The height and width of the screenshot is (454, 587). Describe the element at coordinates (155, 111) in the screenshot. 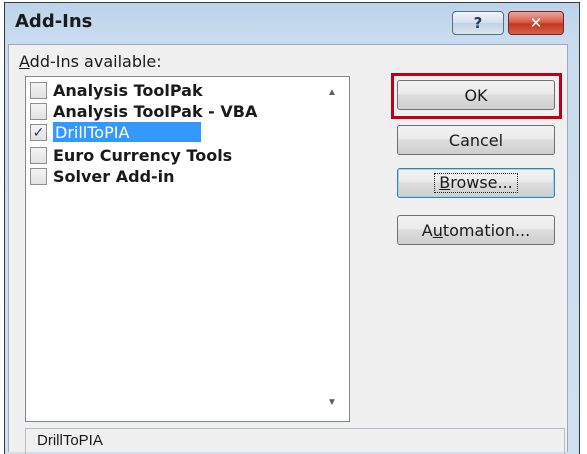

I see `list-item-label: Analysis ToolPak - VBA` at that location.